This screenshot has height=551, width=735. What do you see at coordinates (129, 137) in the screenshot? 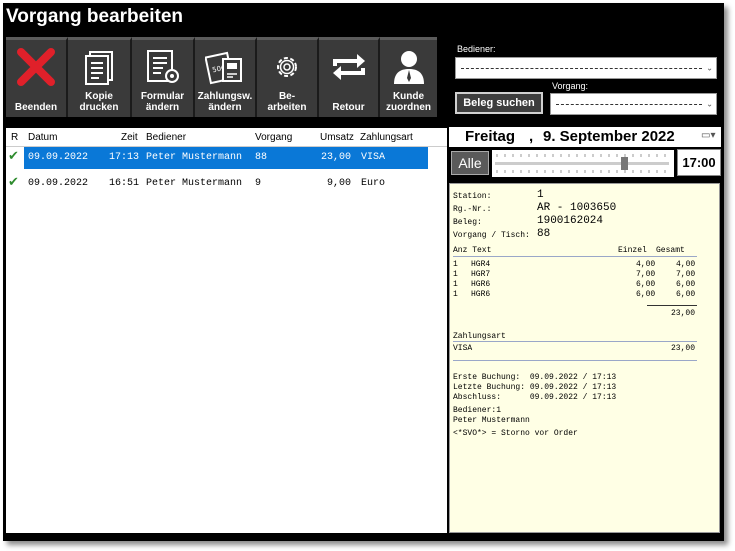
I see `col-zeit: Zeit` at bounding box center [129, 137].